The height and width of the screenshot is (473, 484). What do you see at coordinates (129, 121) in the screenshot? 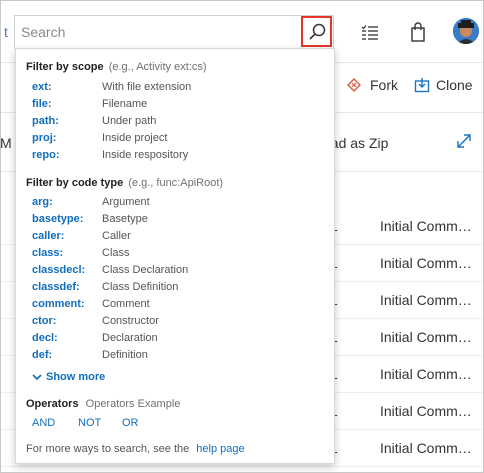
I see `filter-description: Under path` at bounding box center [129, 121].